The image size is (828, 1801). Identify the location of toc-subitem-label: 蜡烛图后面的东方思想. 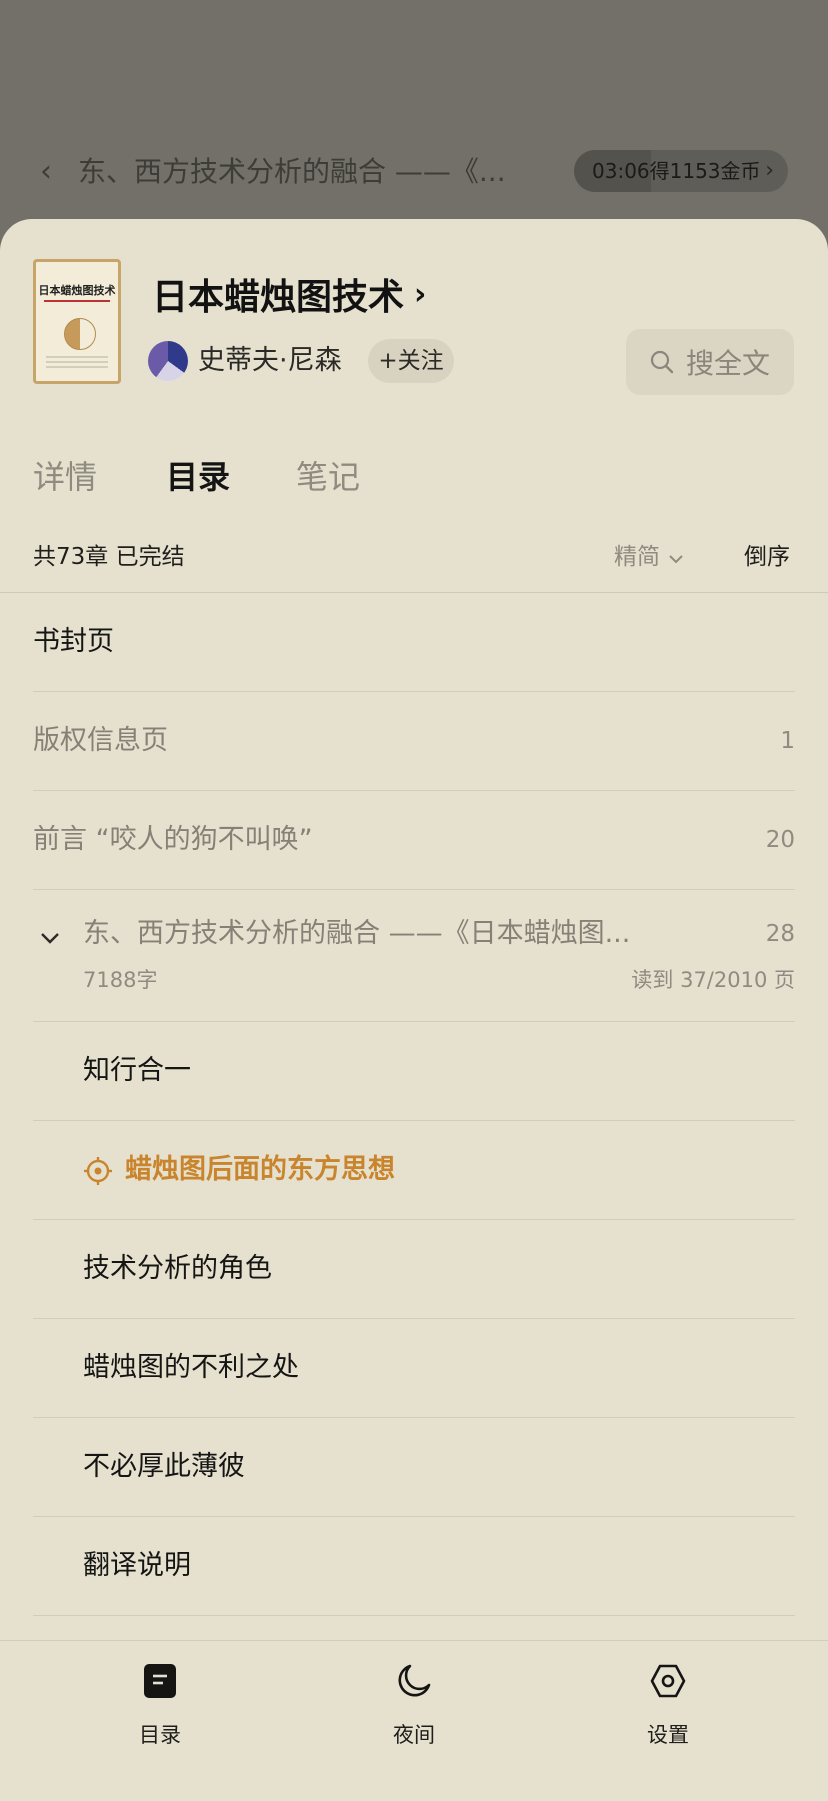
(260, 1169).